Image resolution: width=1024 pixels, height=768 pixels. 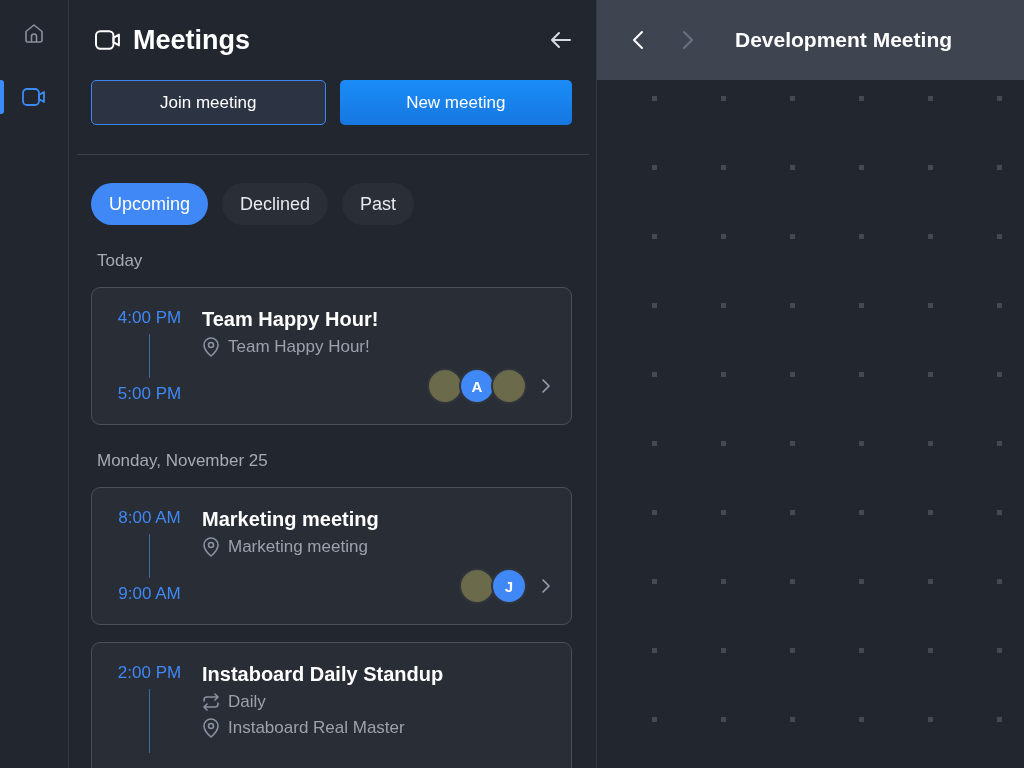 What do you see at coordinates (120, 261) in the screenshot?
I see `date-heading: Today` at bounding box center [120, 261].